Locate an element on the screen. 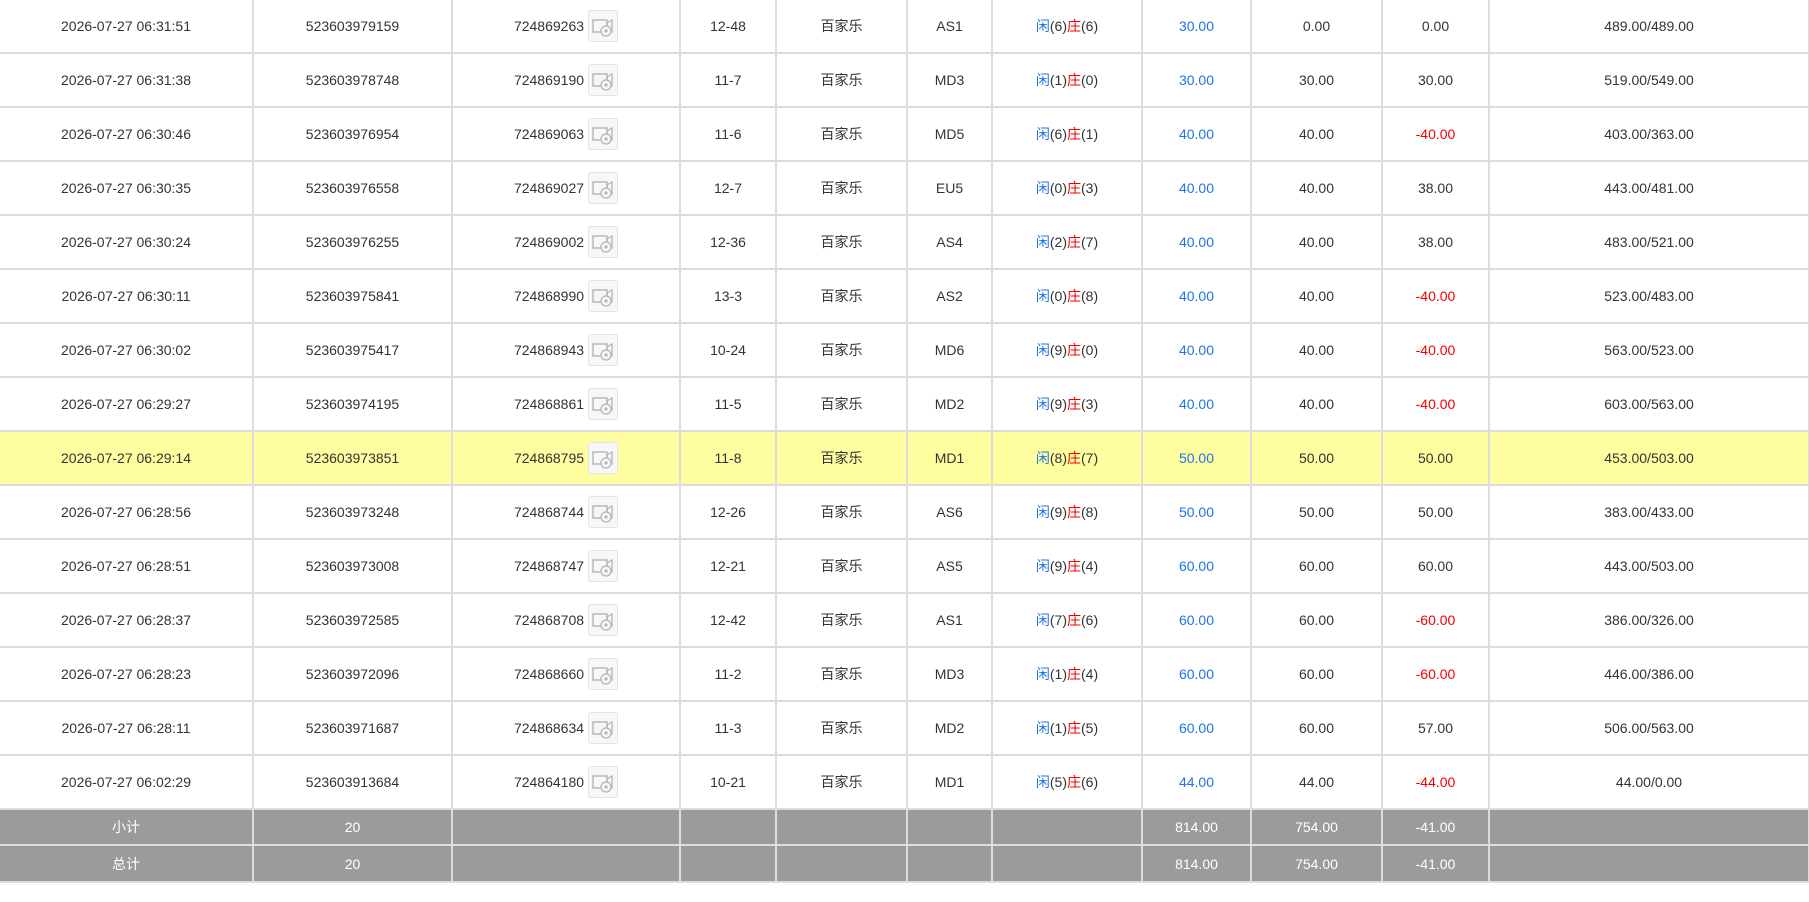 Image resolution: width=1809 pixels, height=902 pixels. balance-cell: 453.00/503.00 is located at coordinates (1649, 458).